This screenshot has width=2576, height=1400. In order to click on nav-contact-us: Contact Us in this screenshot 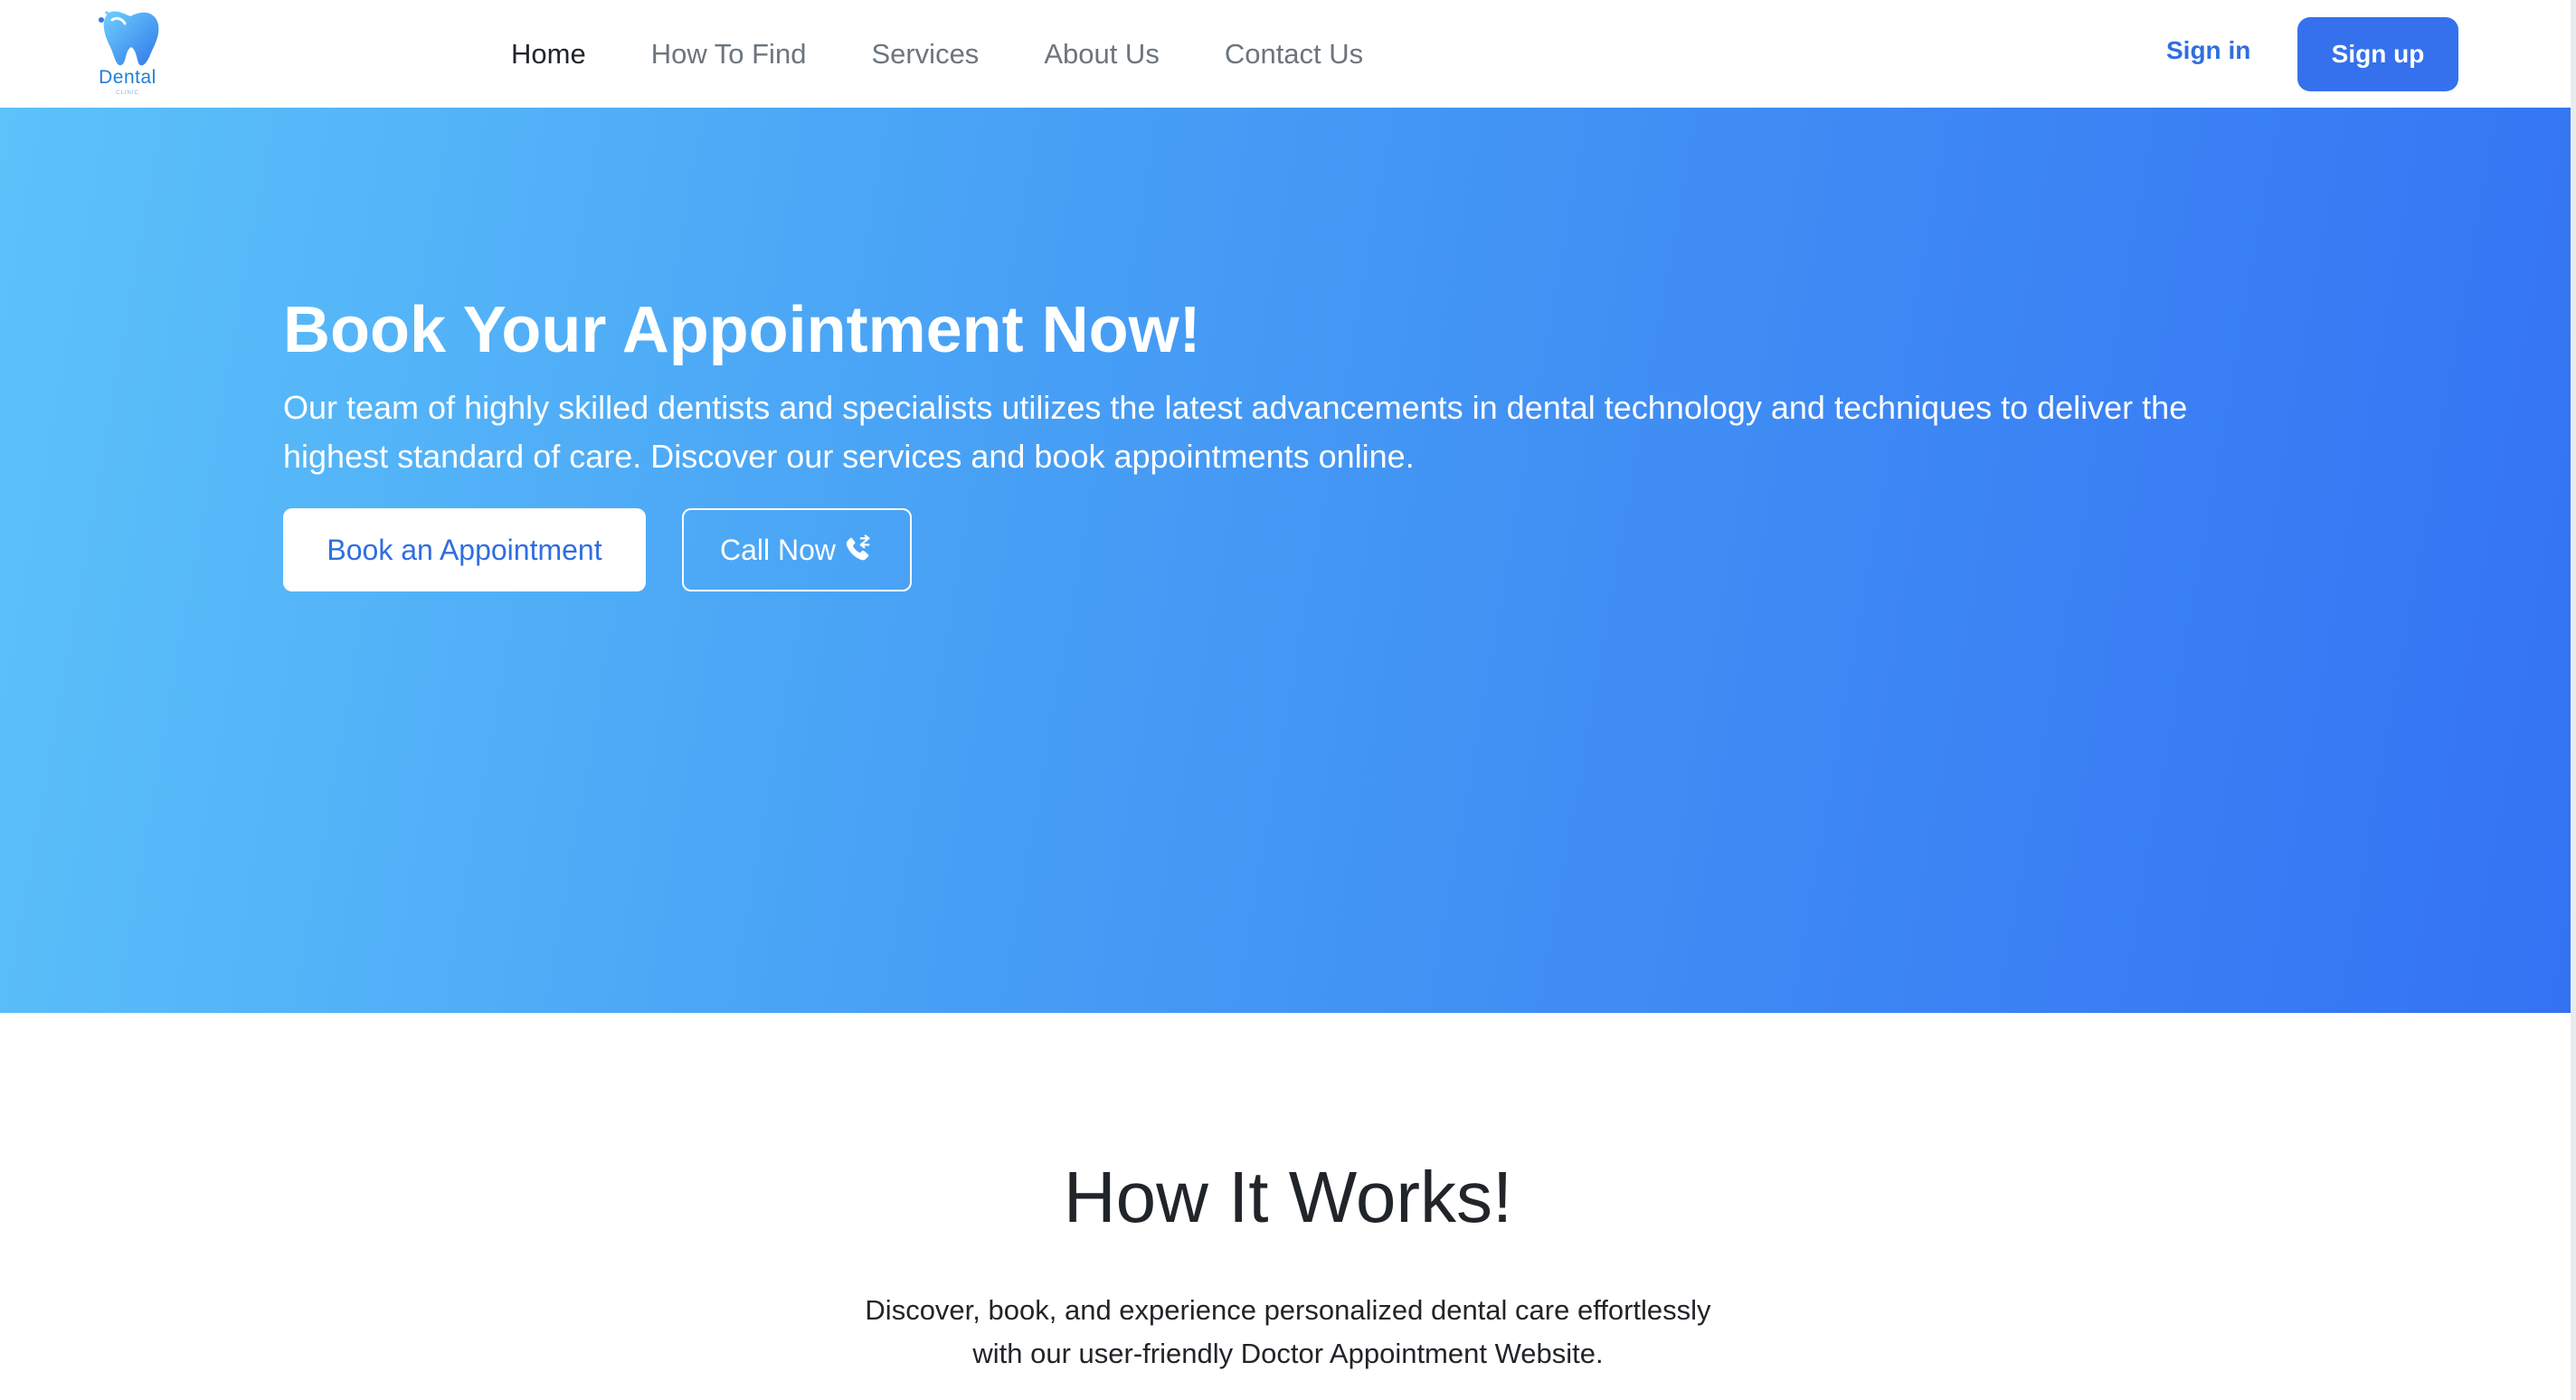, I will do `click(1294, 54)`.